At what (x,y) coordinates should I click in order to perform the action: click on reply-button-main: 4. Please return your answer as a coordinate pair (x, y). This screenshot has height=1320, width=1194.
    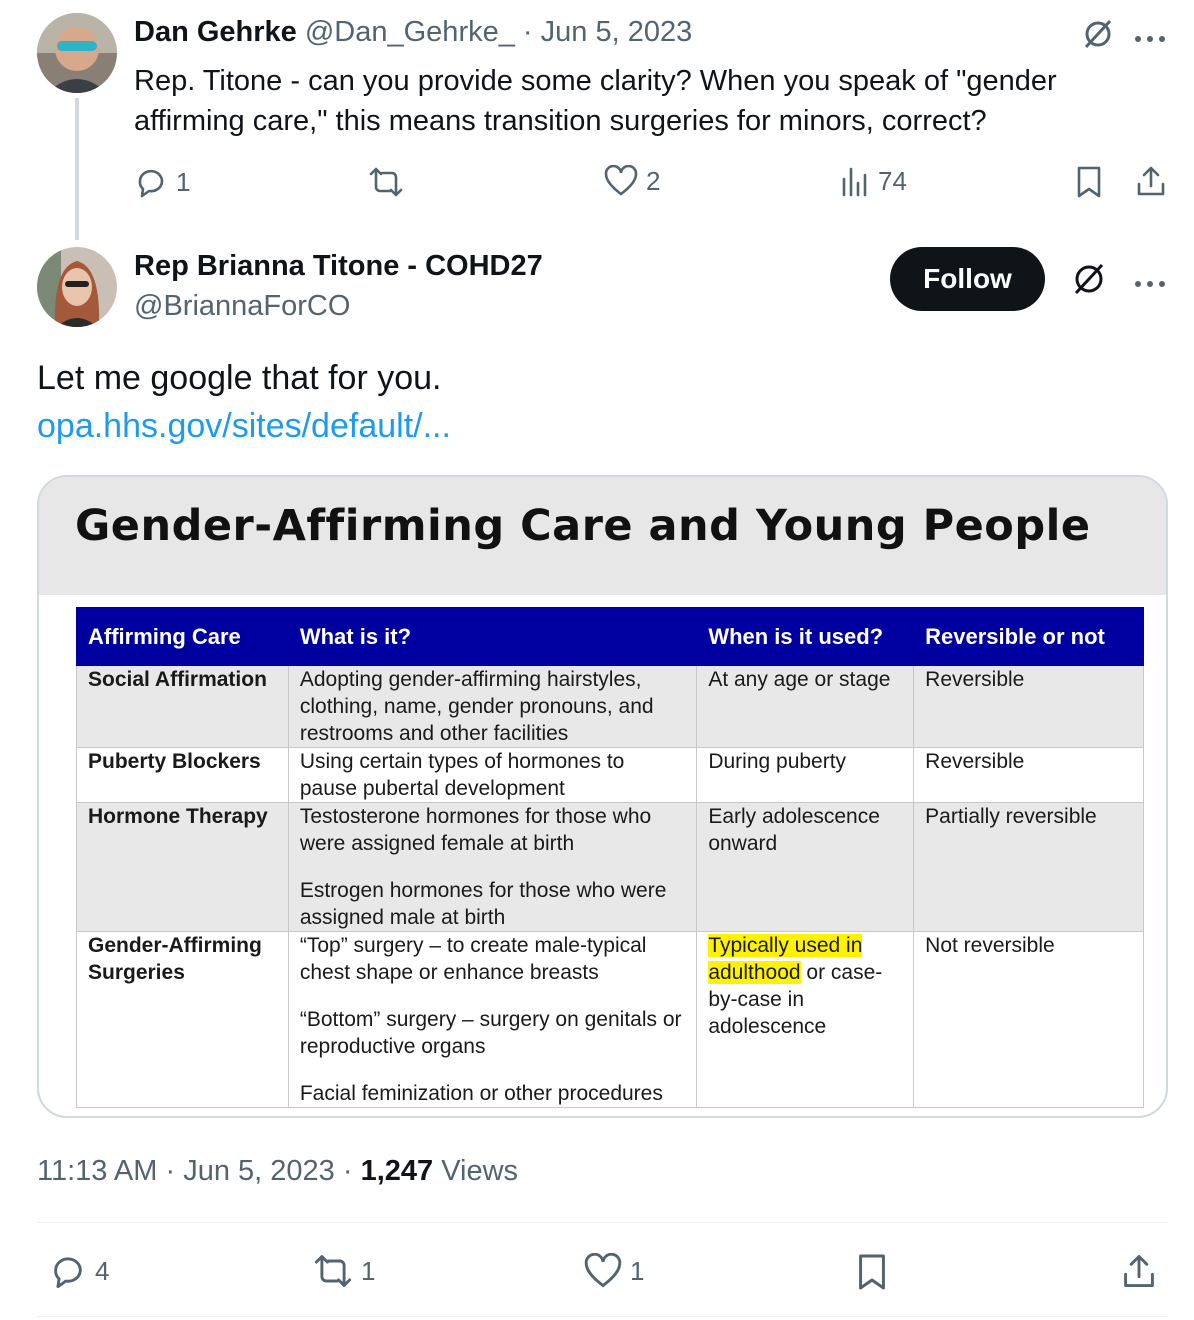
    Looking at the image, I should click on (79, 1271).